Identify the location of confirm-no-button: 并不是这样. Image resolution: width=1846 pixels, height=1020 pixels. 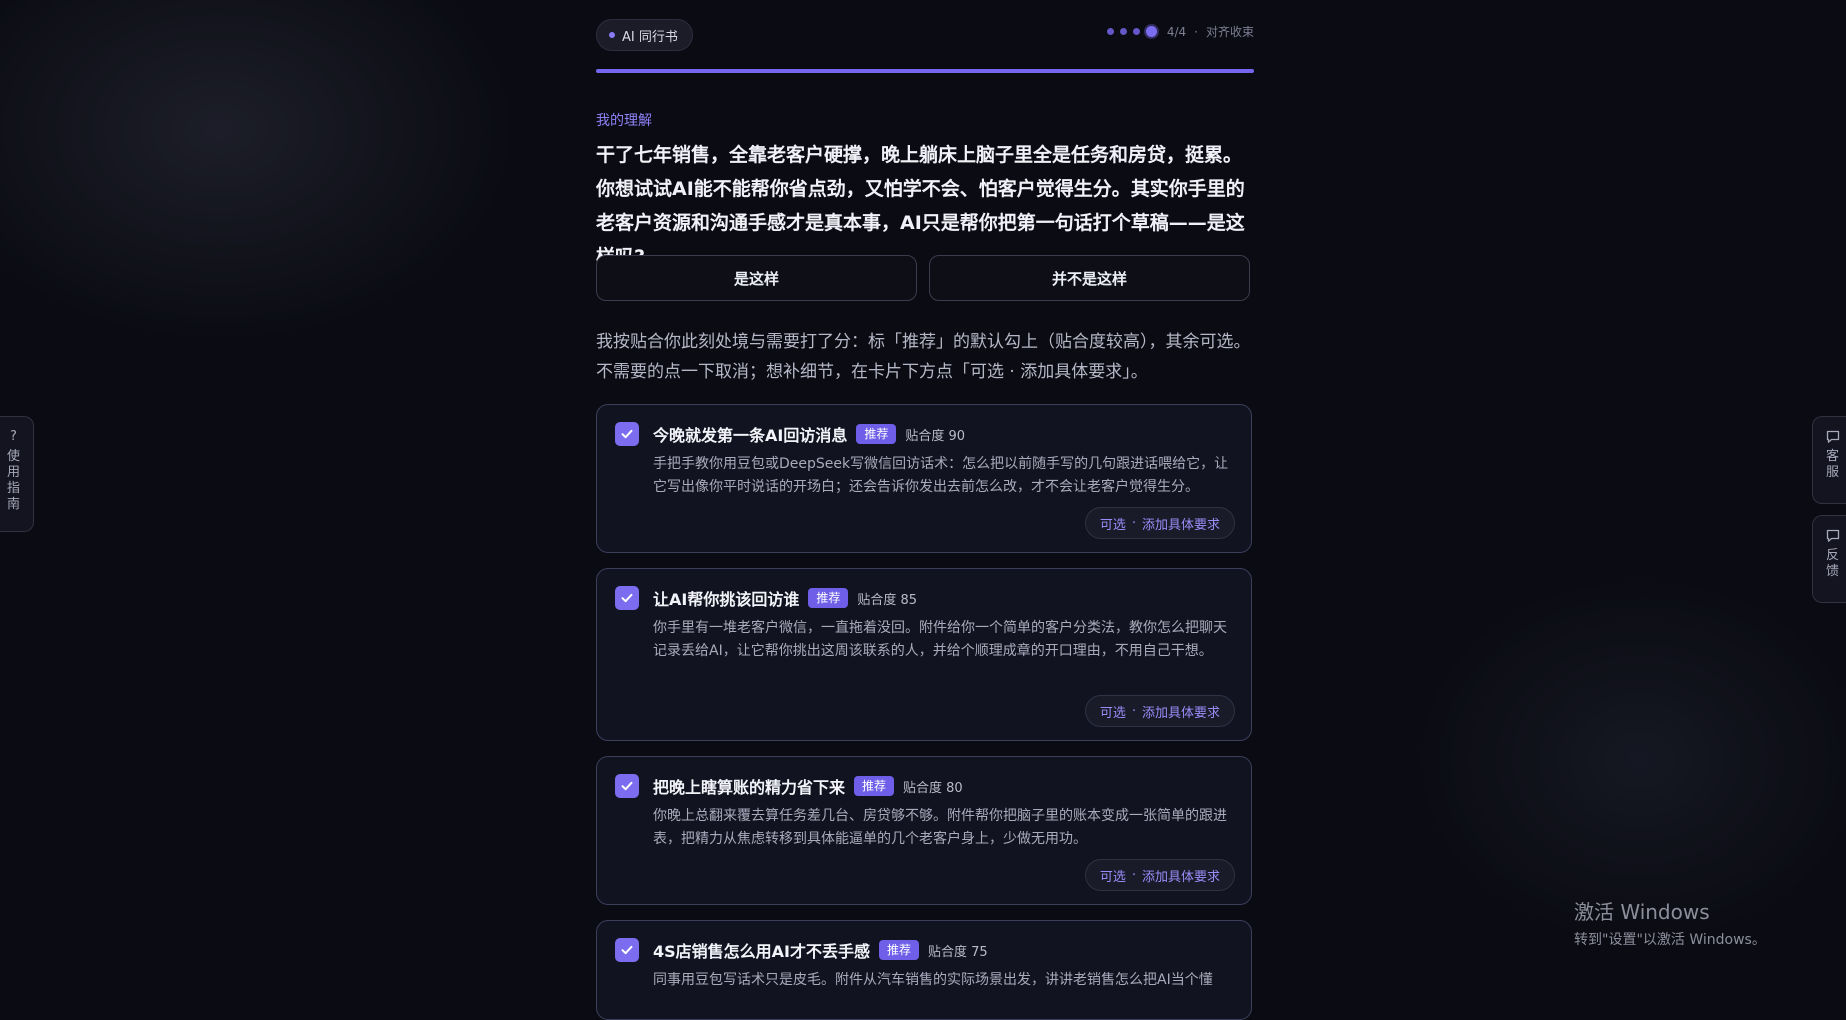
(1089, 278).